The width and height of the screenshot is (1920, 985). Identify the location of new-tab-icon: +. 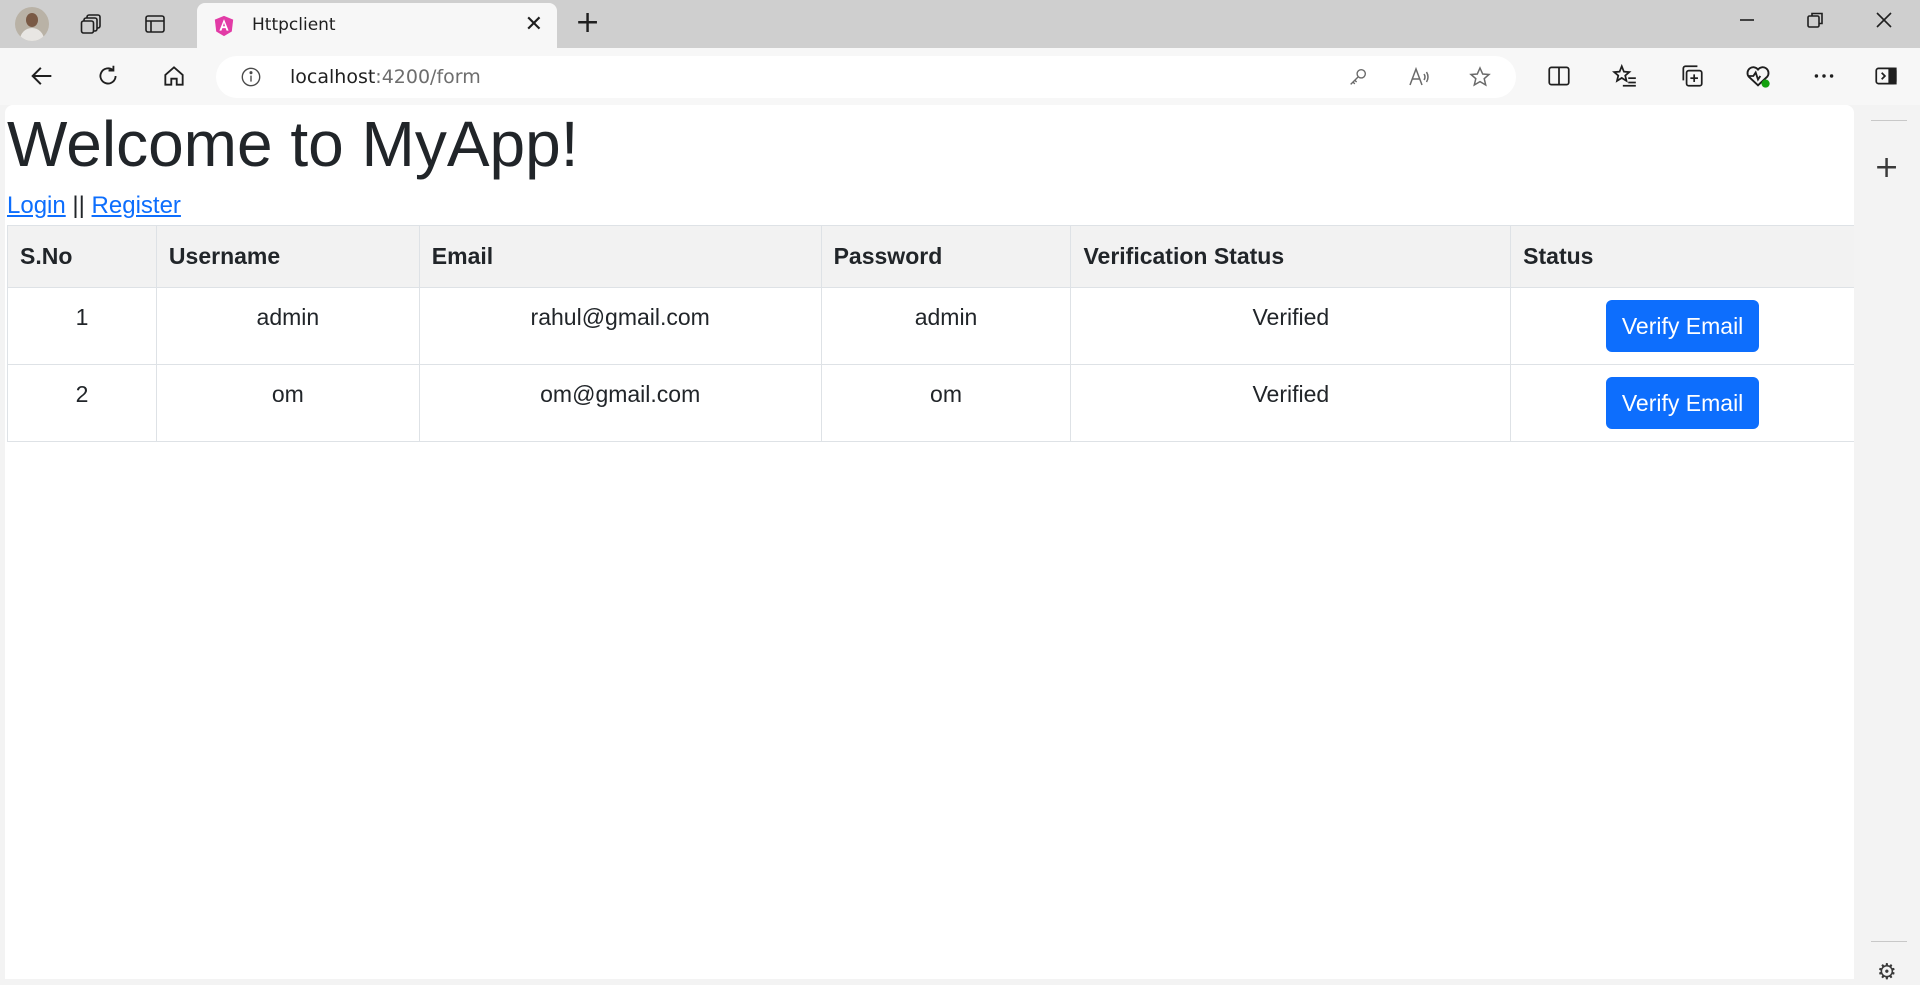
(587, 23).